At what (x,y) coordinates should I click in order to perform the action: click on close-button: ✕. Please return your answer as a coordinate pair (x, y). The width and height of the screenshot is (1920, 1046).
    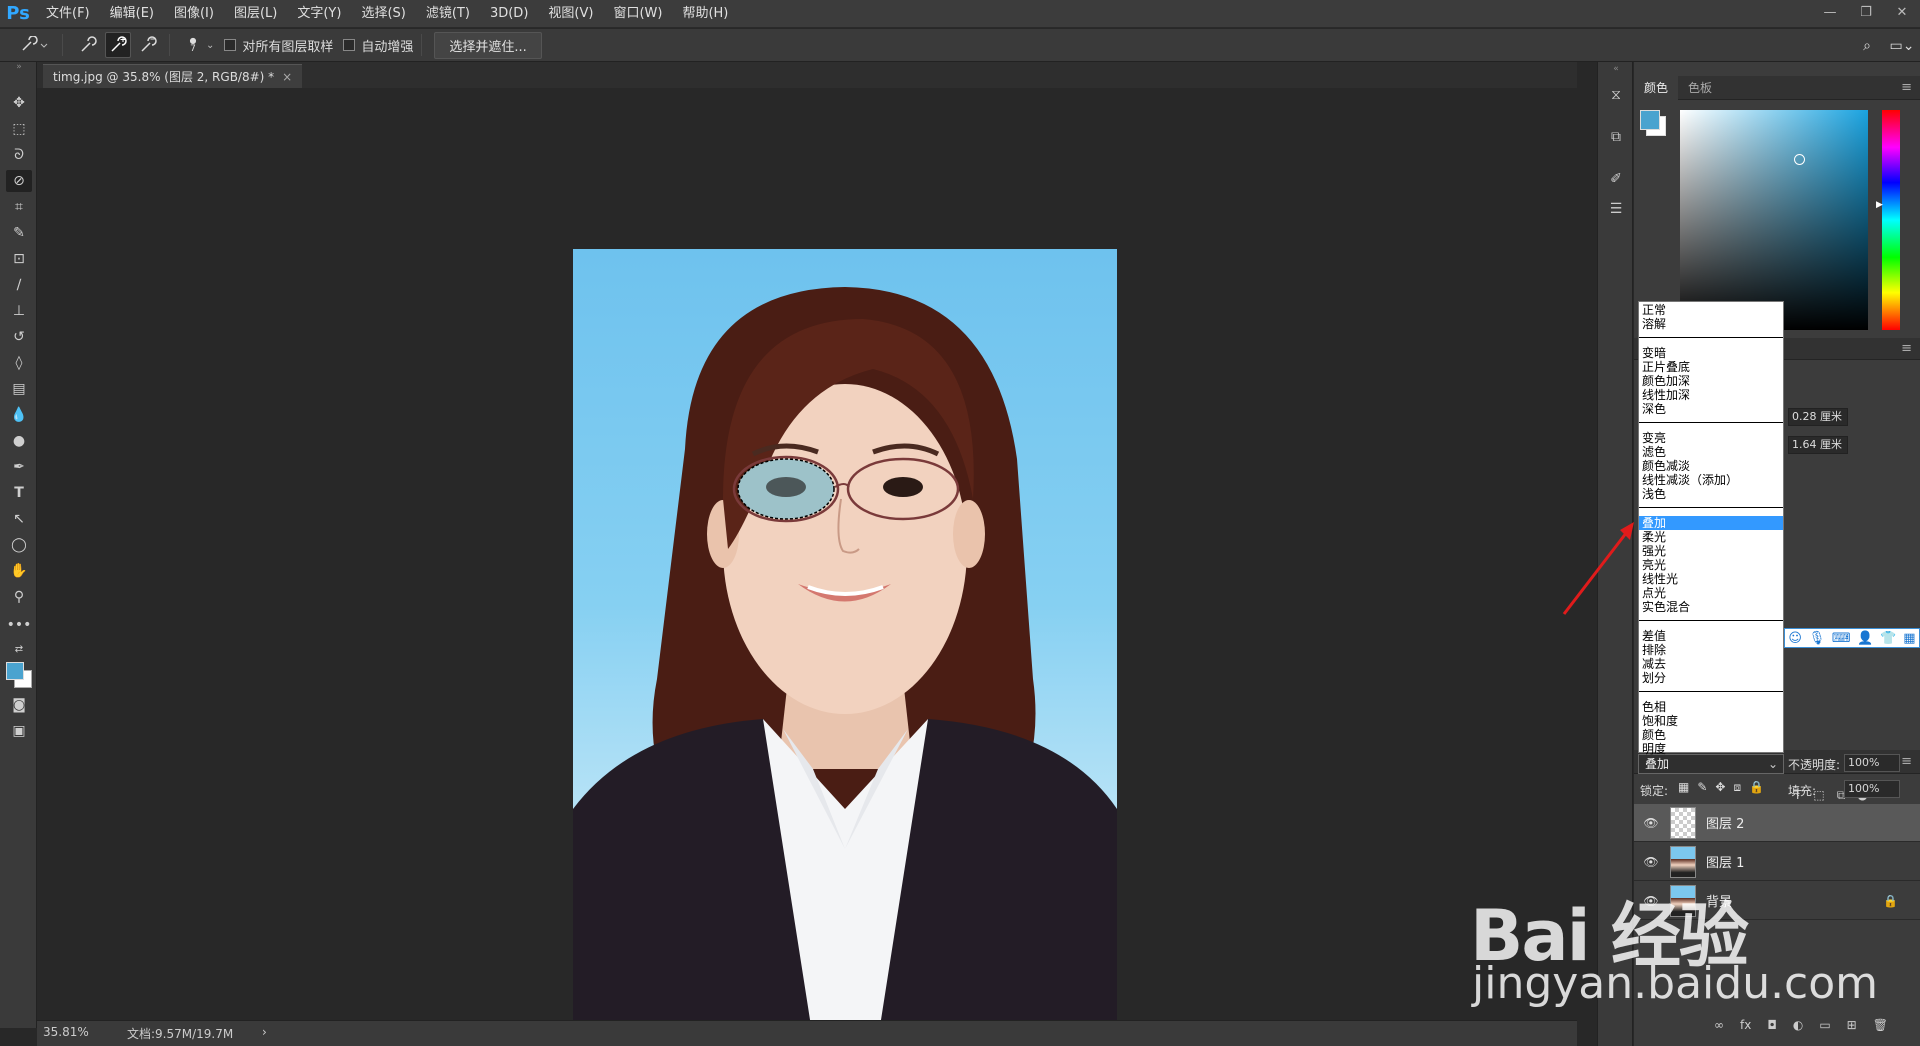
    Looking at the image, I should click on (1902, 12).